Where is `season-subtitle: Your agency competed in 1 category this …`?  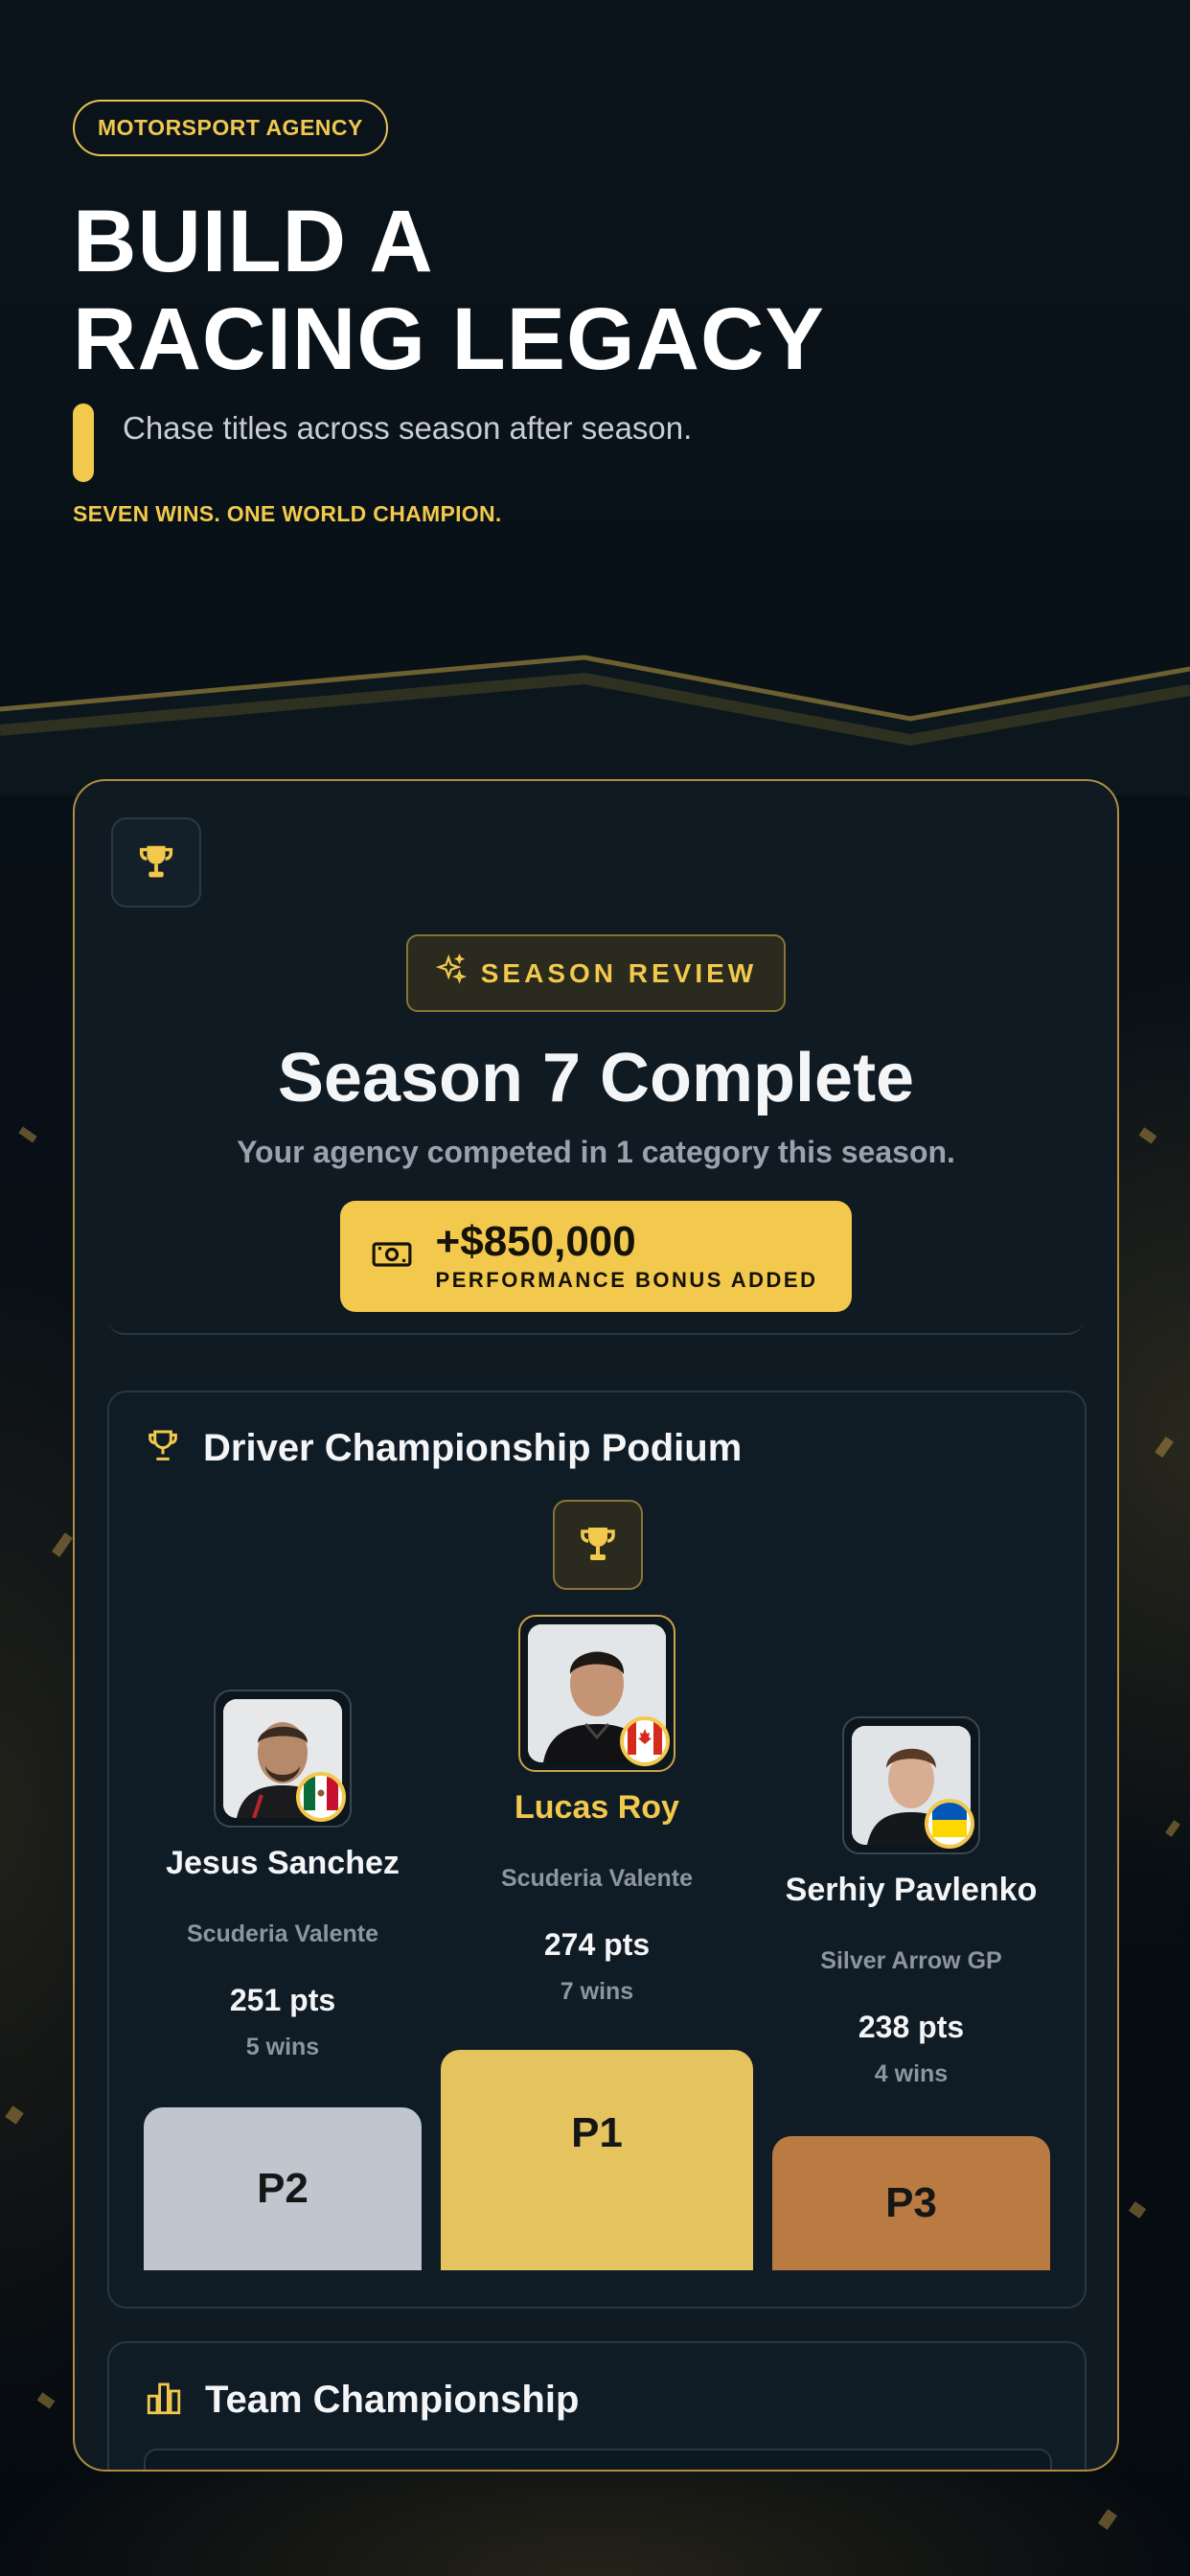
season-subtitle: Your agency competed in 1 category this … is located at coordinates (596, 1152).